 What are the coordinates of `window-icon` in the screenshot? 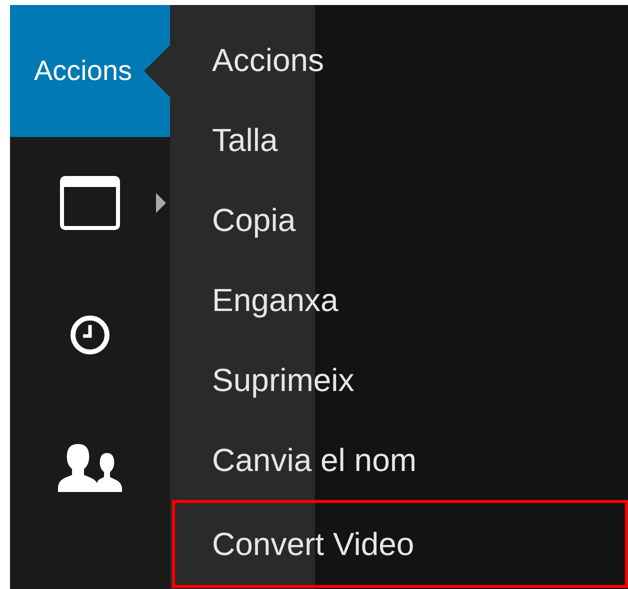 It's located at (90, 203).